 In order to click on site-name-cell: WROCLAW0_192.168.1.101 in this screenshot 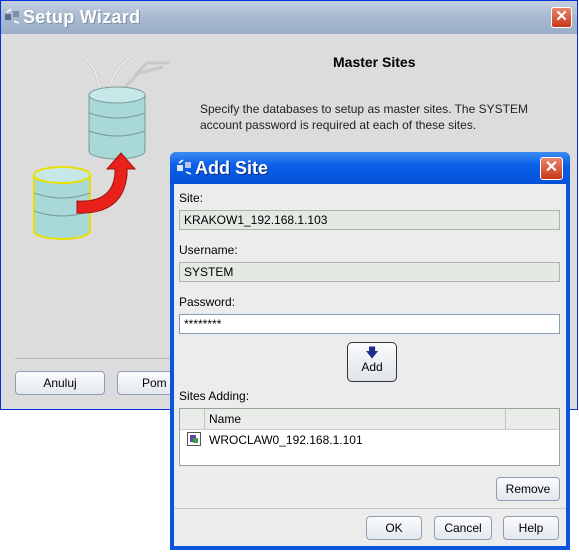, I will do `click(286, 440)`.